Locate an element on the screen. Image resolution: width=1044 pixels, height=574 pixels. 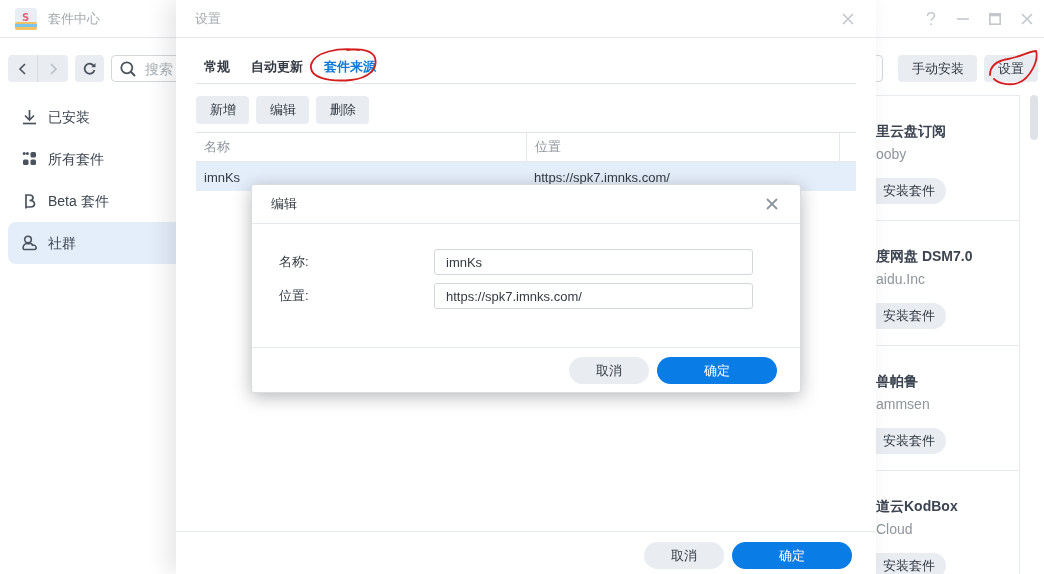
sidebar-item: 已安装 is located at coordinates (92, 117).